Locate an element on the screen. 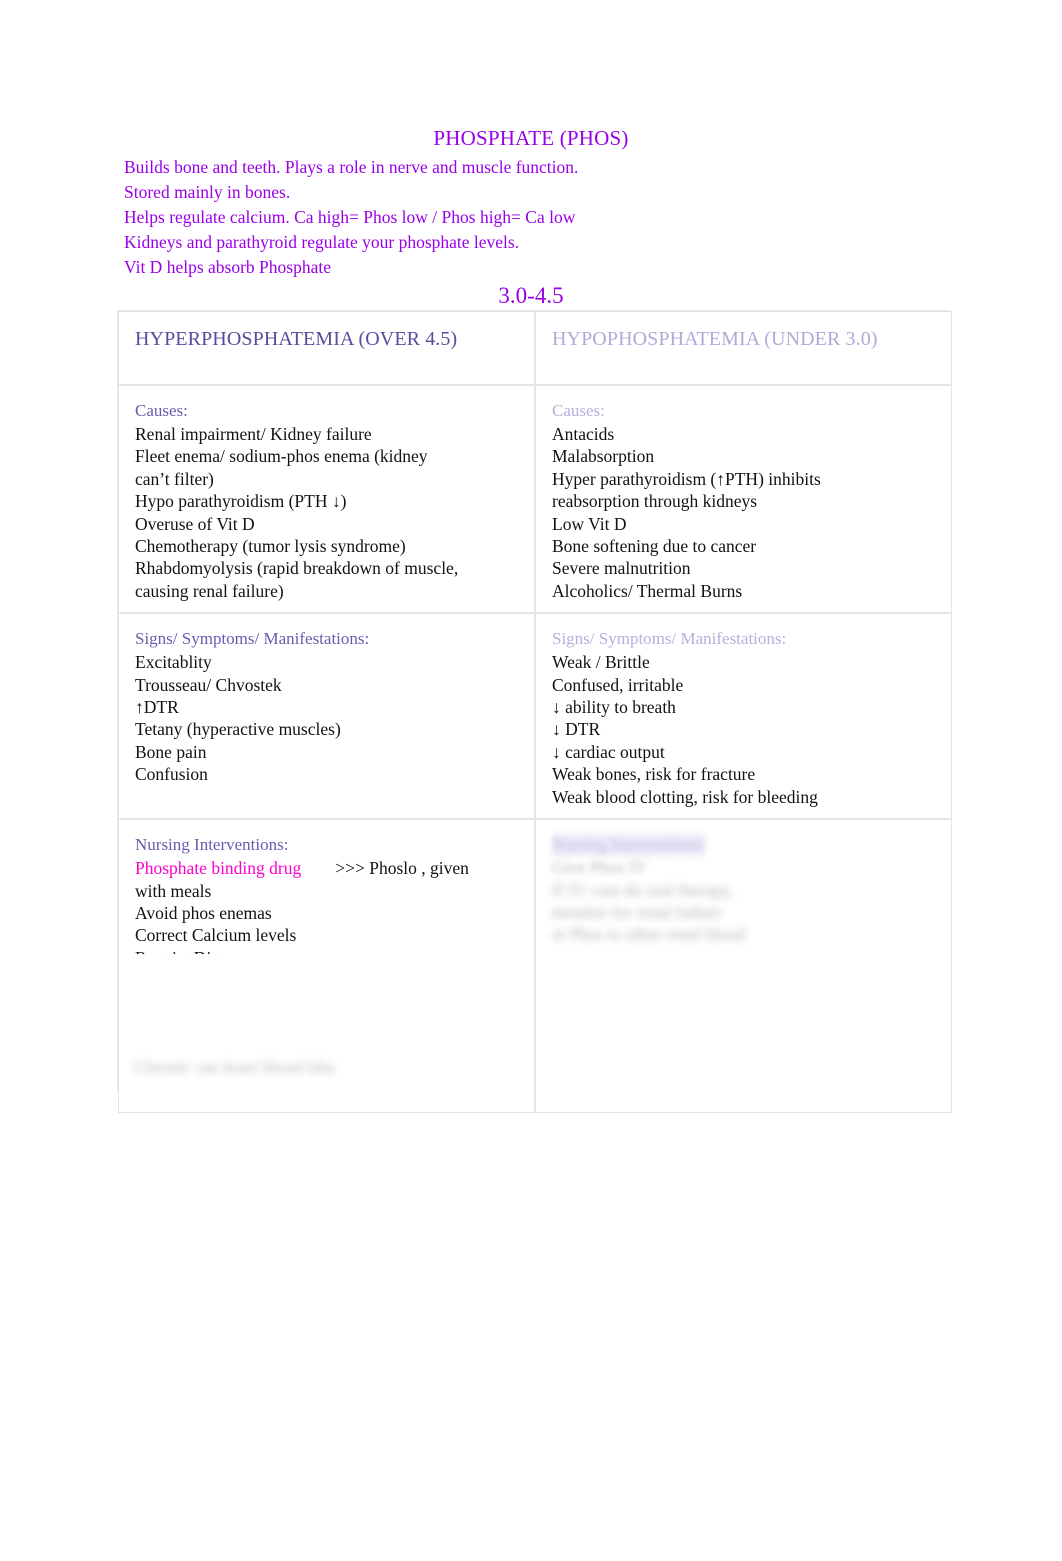  redacted-interventions-label: Nursing Interventions: is located at coordinates (629, 845).